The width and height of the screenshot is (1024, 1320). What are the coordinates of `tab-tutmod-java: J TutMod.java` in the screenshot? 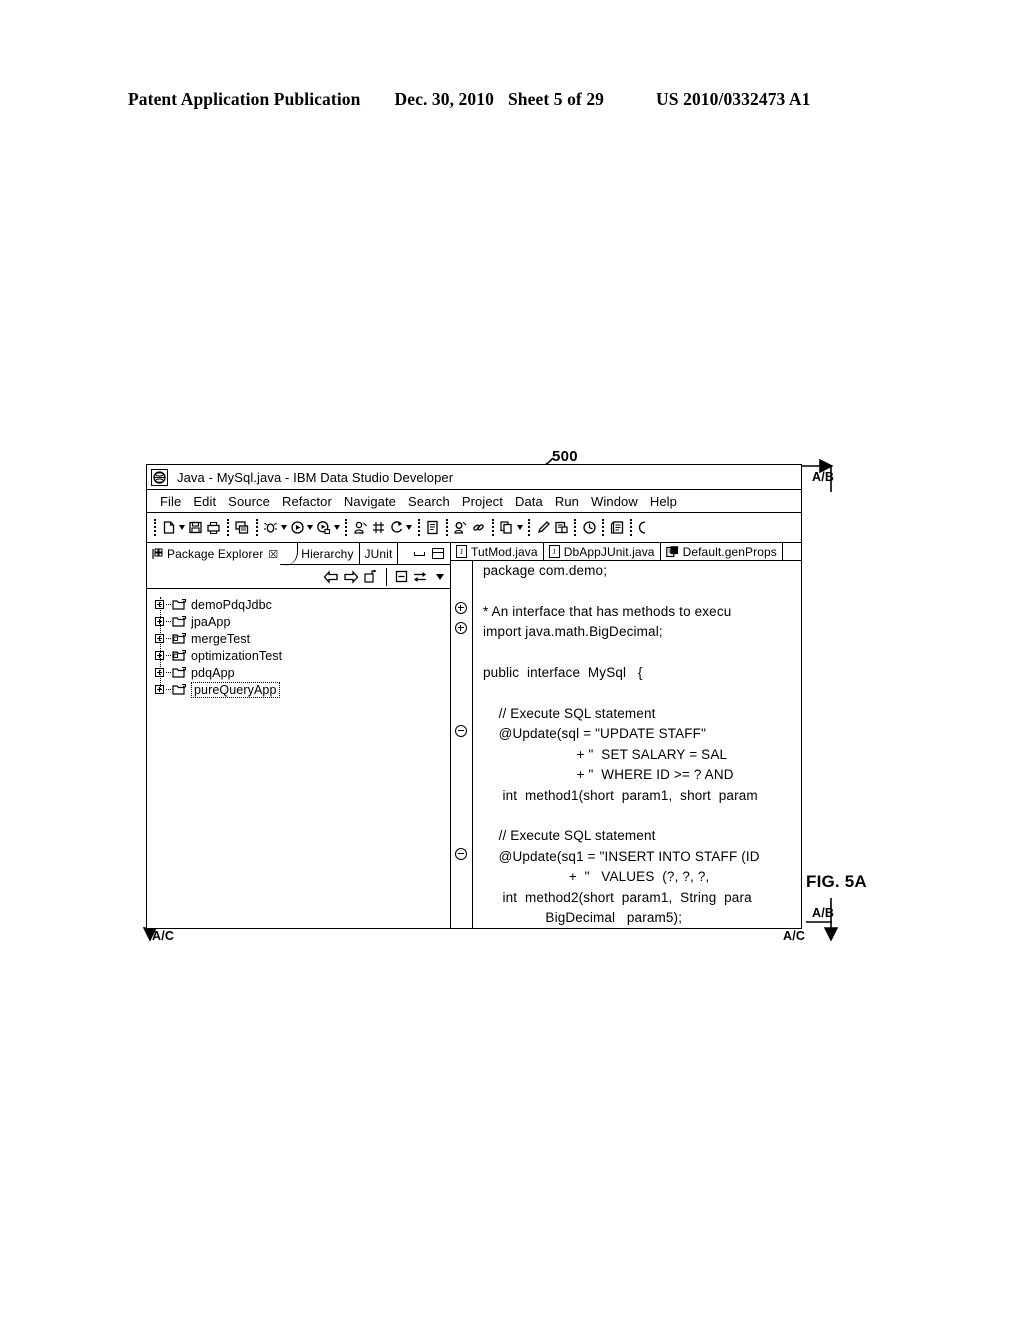 It's located at (497, 552).